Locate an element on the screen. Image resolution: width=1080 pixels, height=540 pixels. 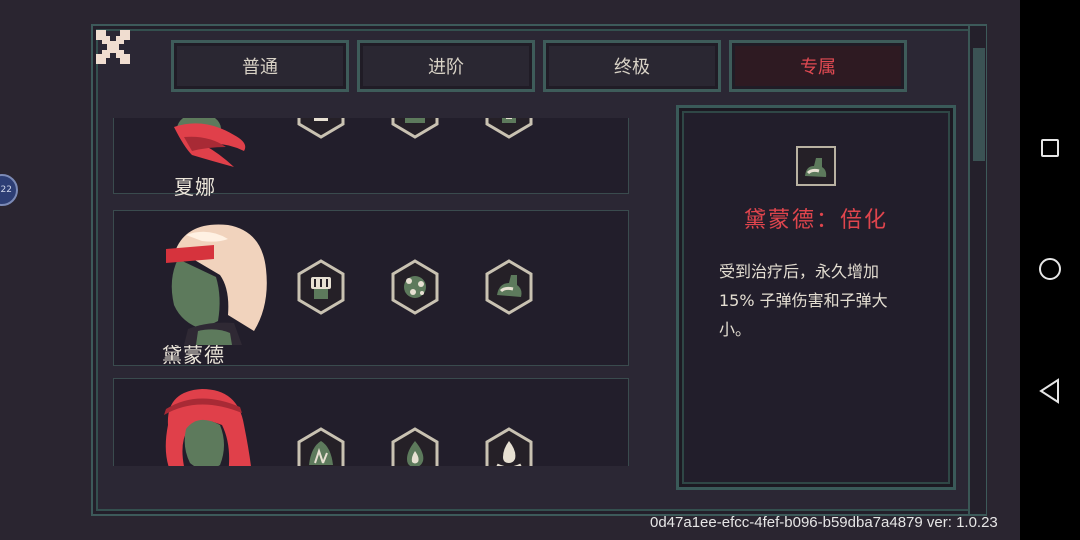
floating-side-button: 22 is located at coordinates (9, 190).